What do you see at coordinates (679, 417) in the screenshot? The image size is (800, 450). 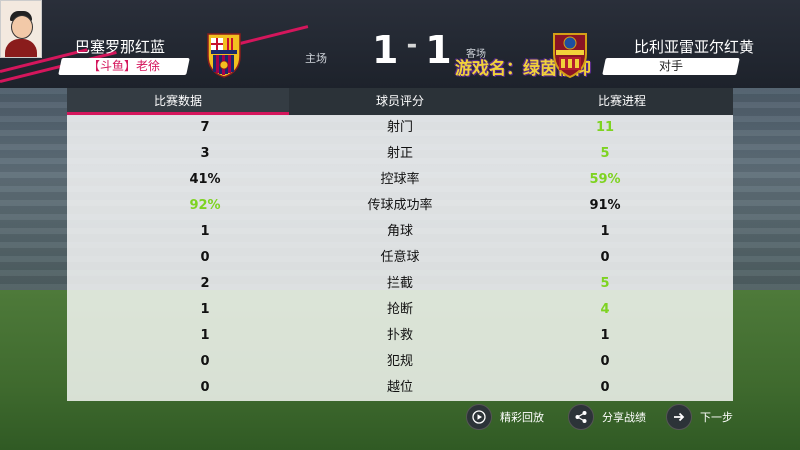 I see `arrow-right-icon` at bounding box center [679, 417].